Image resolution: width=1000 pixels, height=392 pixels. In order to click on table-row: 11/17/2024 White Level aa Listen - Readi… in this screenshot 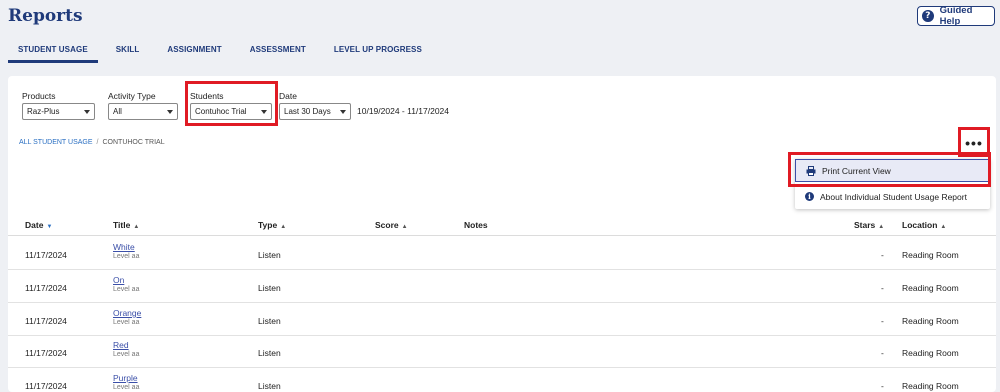, I will do `click(502, 254)`.